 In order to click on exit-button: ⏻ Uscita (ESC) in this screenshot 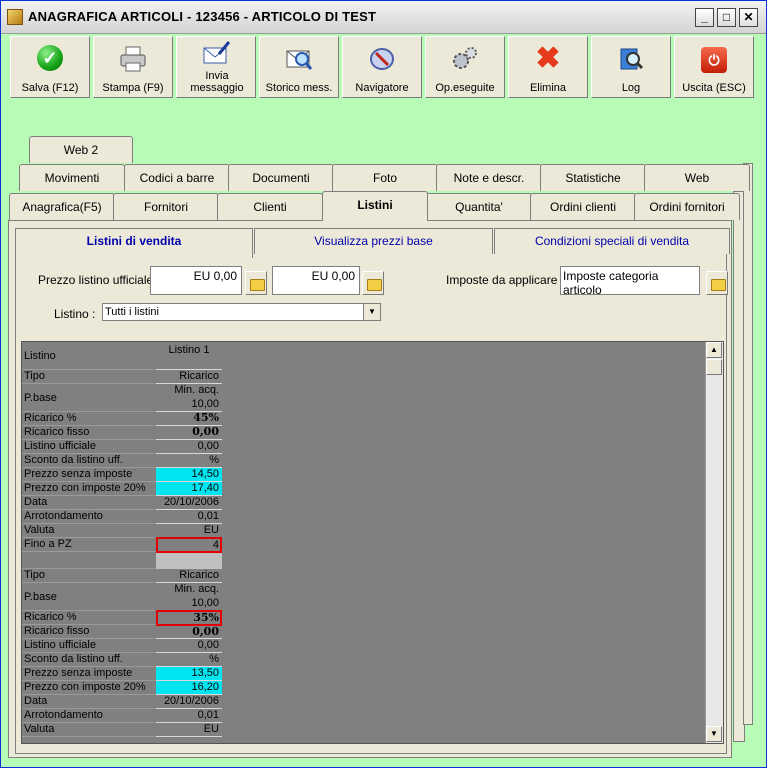, I will do `click(714, 67)`.